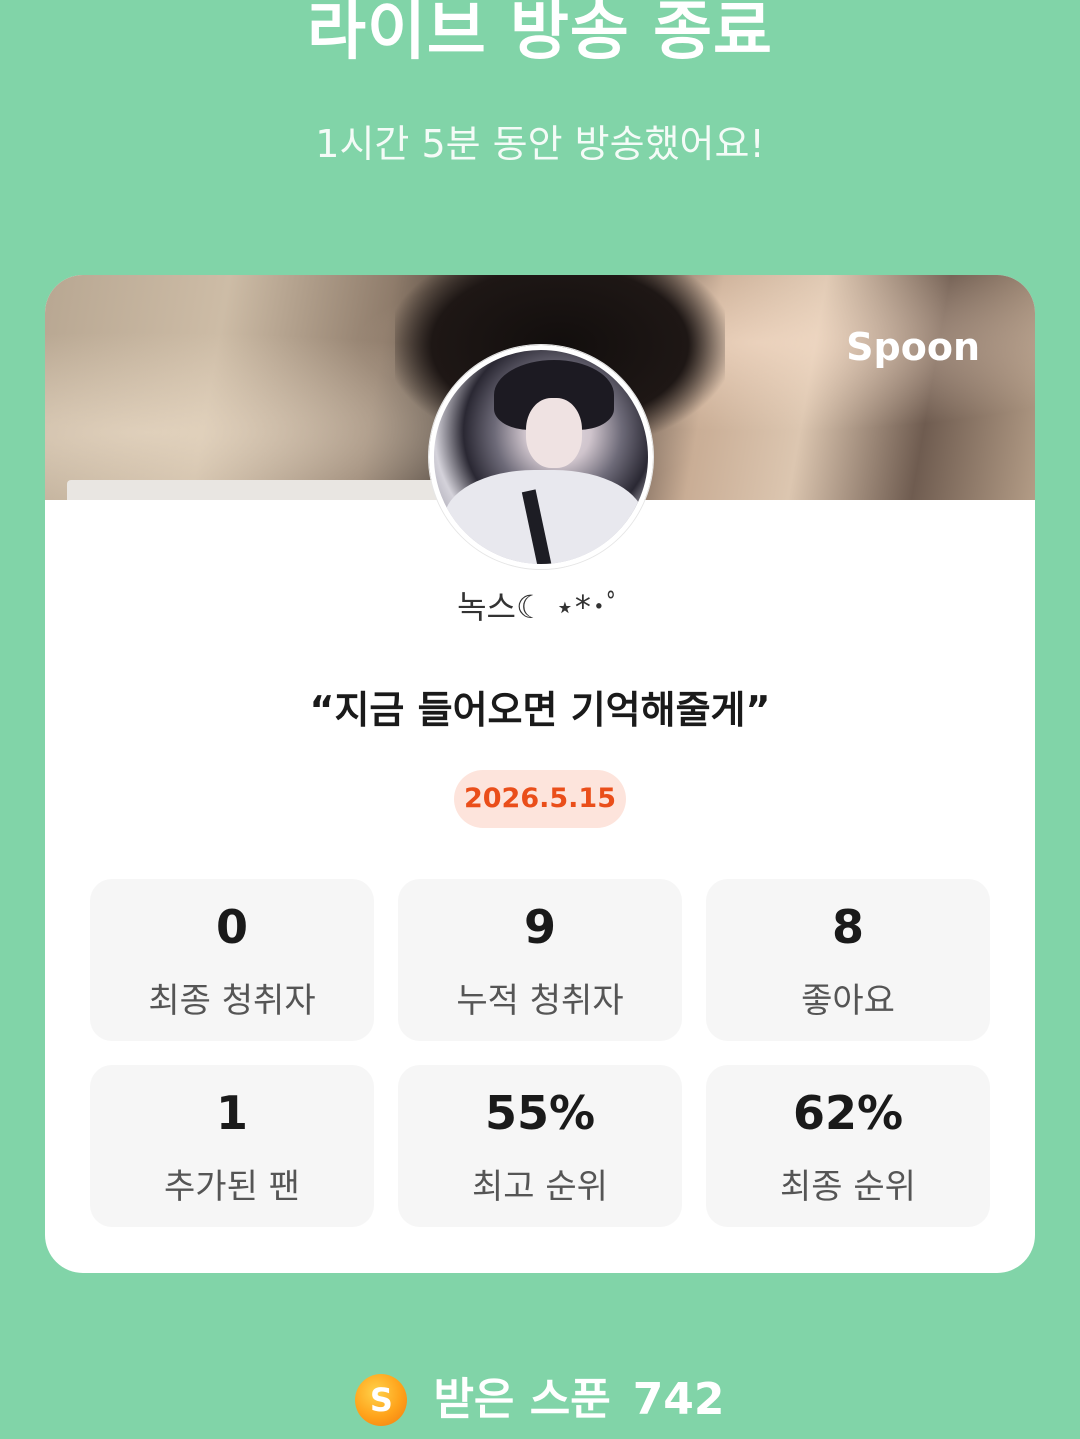 The width and height of the screenshot is (1080, 1439). Describe the element at coordinates (540, 710) in the screenshot. I see `broadcast-title: “지금 들어오면 기억해줄게”` at that location.